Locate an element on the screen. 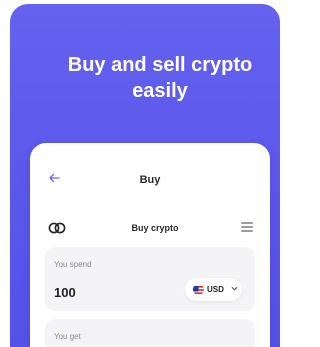  currency-select: USD is located at coordinates (213, 289).